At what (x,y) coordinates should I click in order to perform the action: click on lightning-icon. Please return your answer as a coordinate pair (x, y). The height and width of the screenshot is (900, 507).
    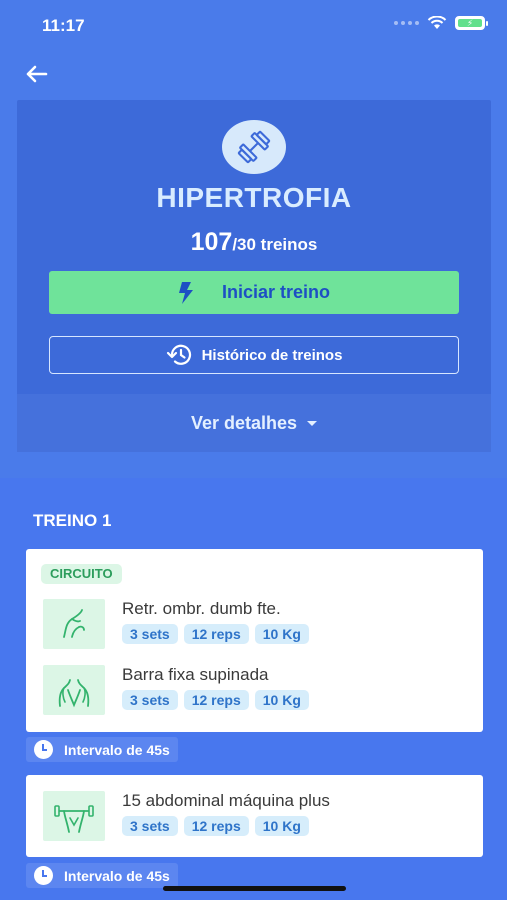
    Looking at the image, I should click on (185, 292).